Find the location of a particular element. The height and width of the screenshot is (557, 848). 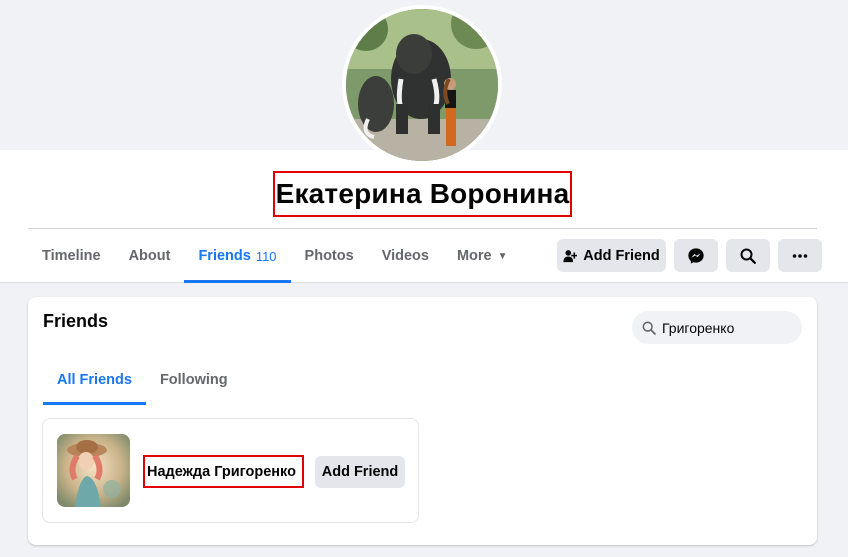

tab-about: About is located at coordinates (150, 256).